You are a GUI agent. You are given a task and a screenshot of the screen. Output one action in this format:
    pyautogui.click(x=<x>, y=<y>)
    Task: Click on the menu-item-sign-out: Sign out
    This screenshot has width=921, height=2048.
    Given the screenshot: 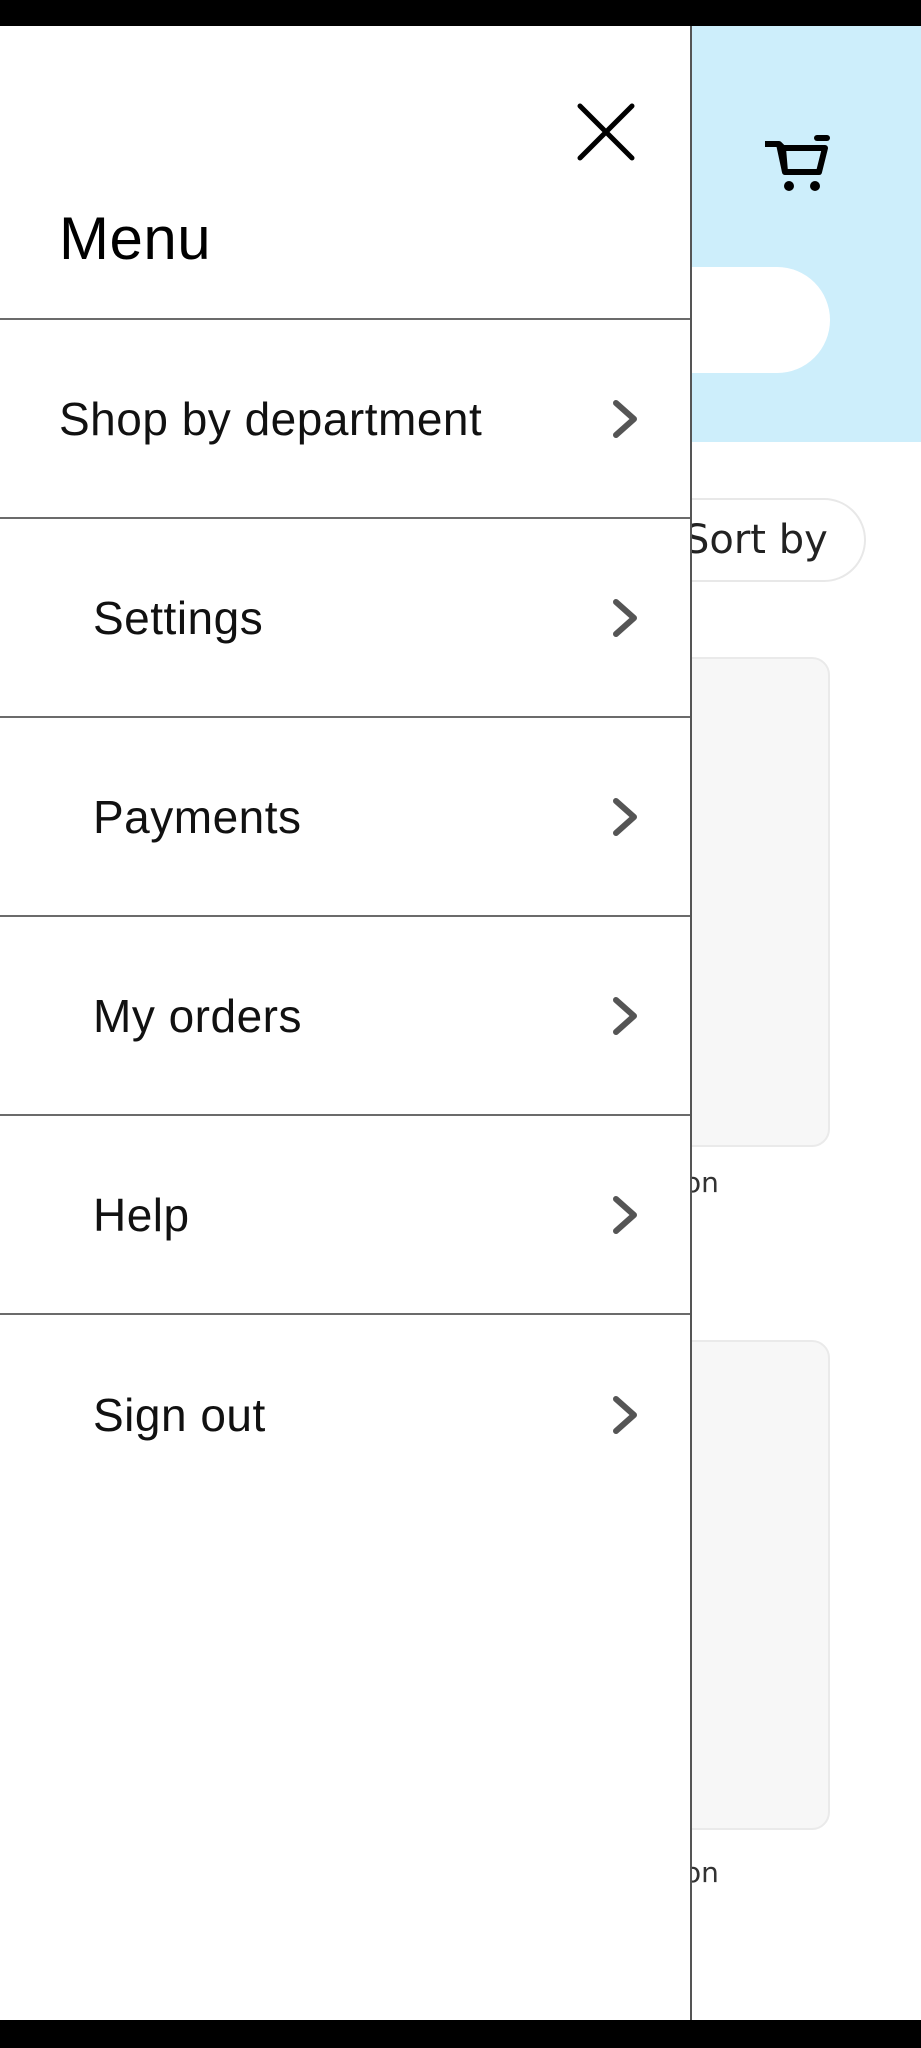 What is the action you would take?
    pyautogui.click(x=345, y=1414)
    